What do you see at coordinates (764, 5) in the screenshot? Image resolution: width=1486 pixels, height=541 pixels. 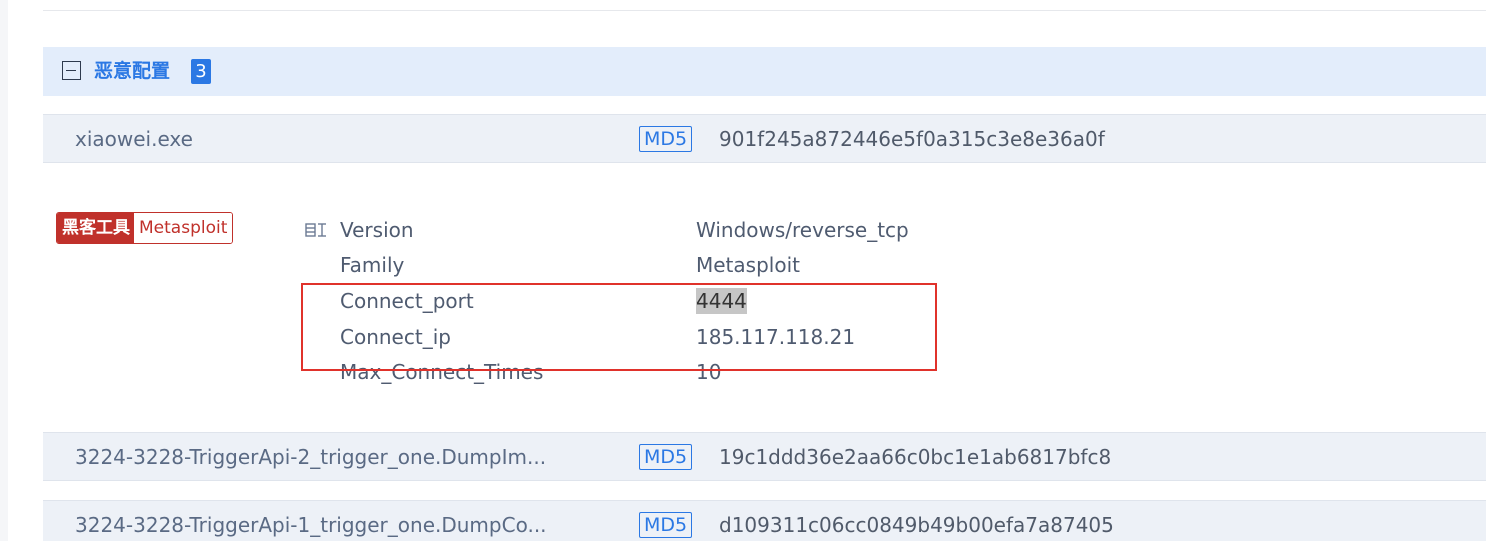 I see `previous-card-edge` at bounding box center [764, 5].